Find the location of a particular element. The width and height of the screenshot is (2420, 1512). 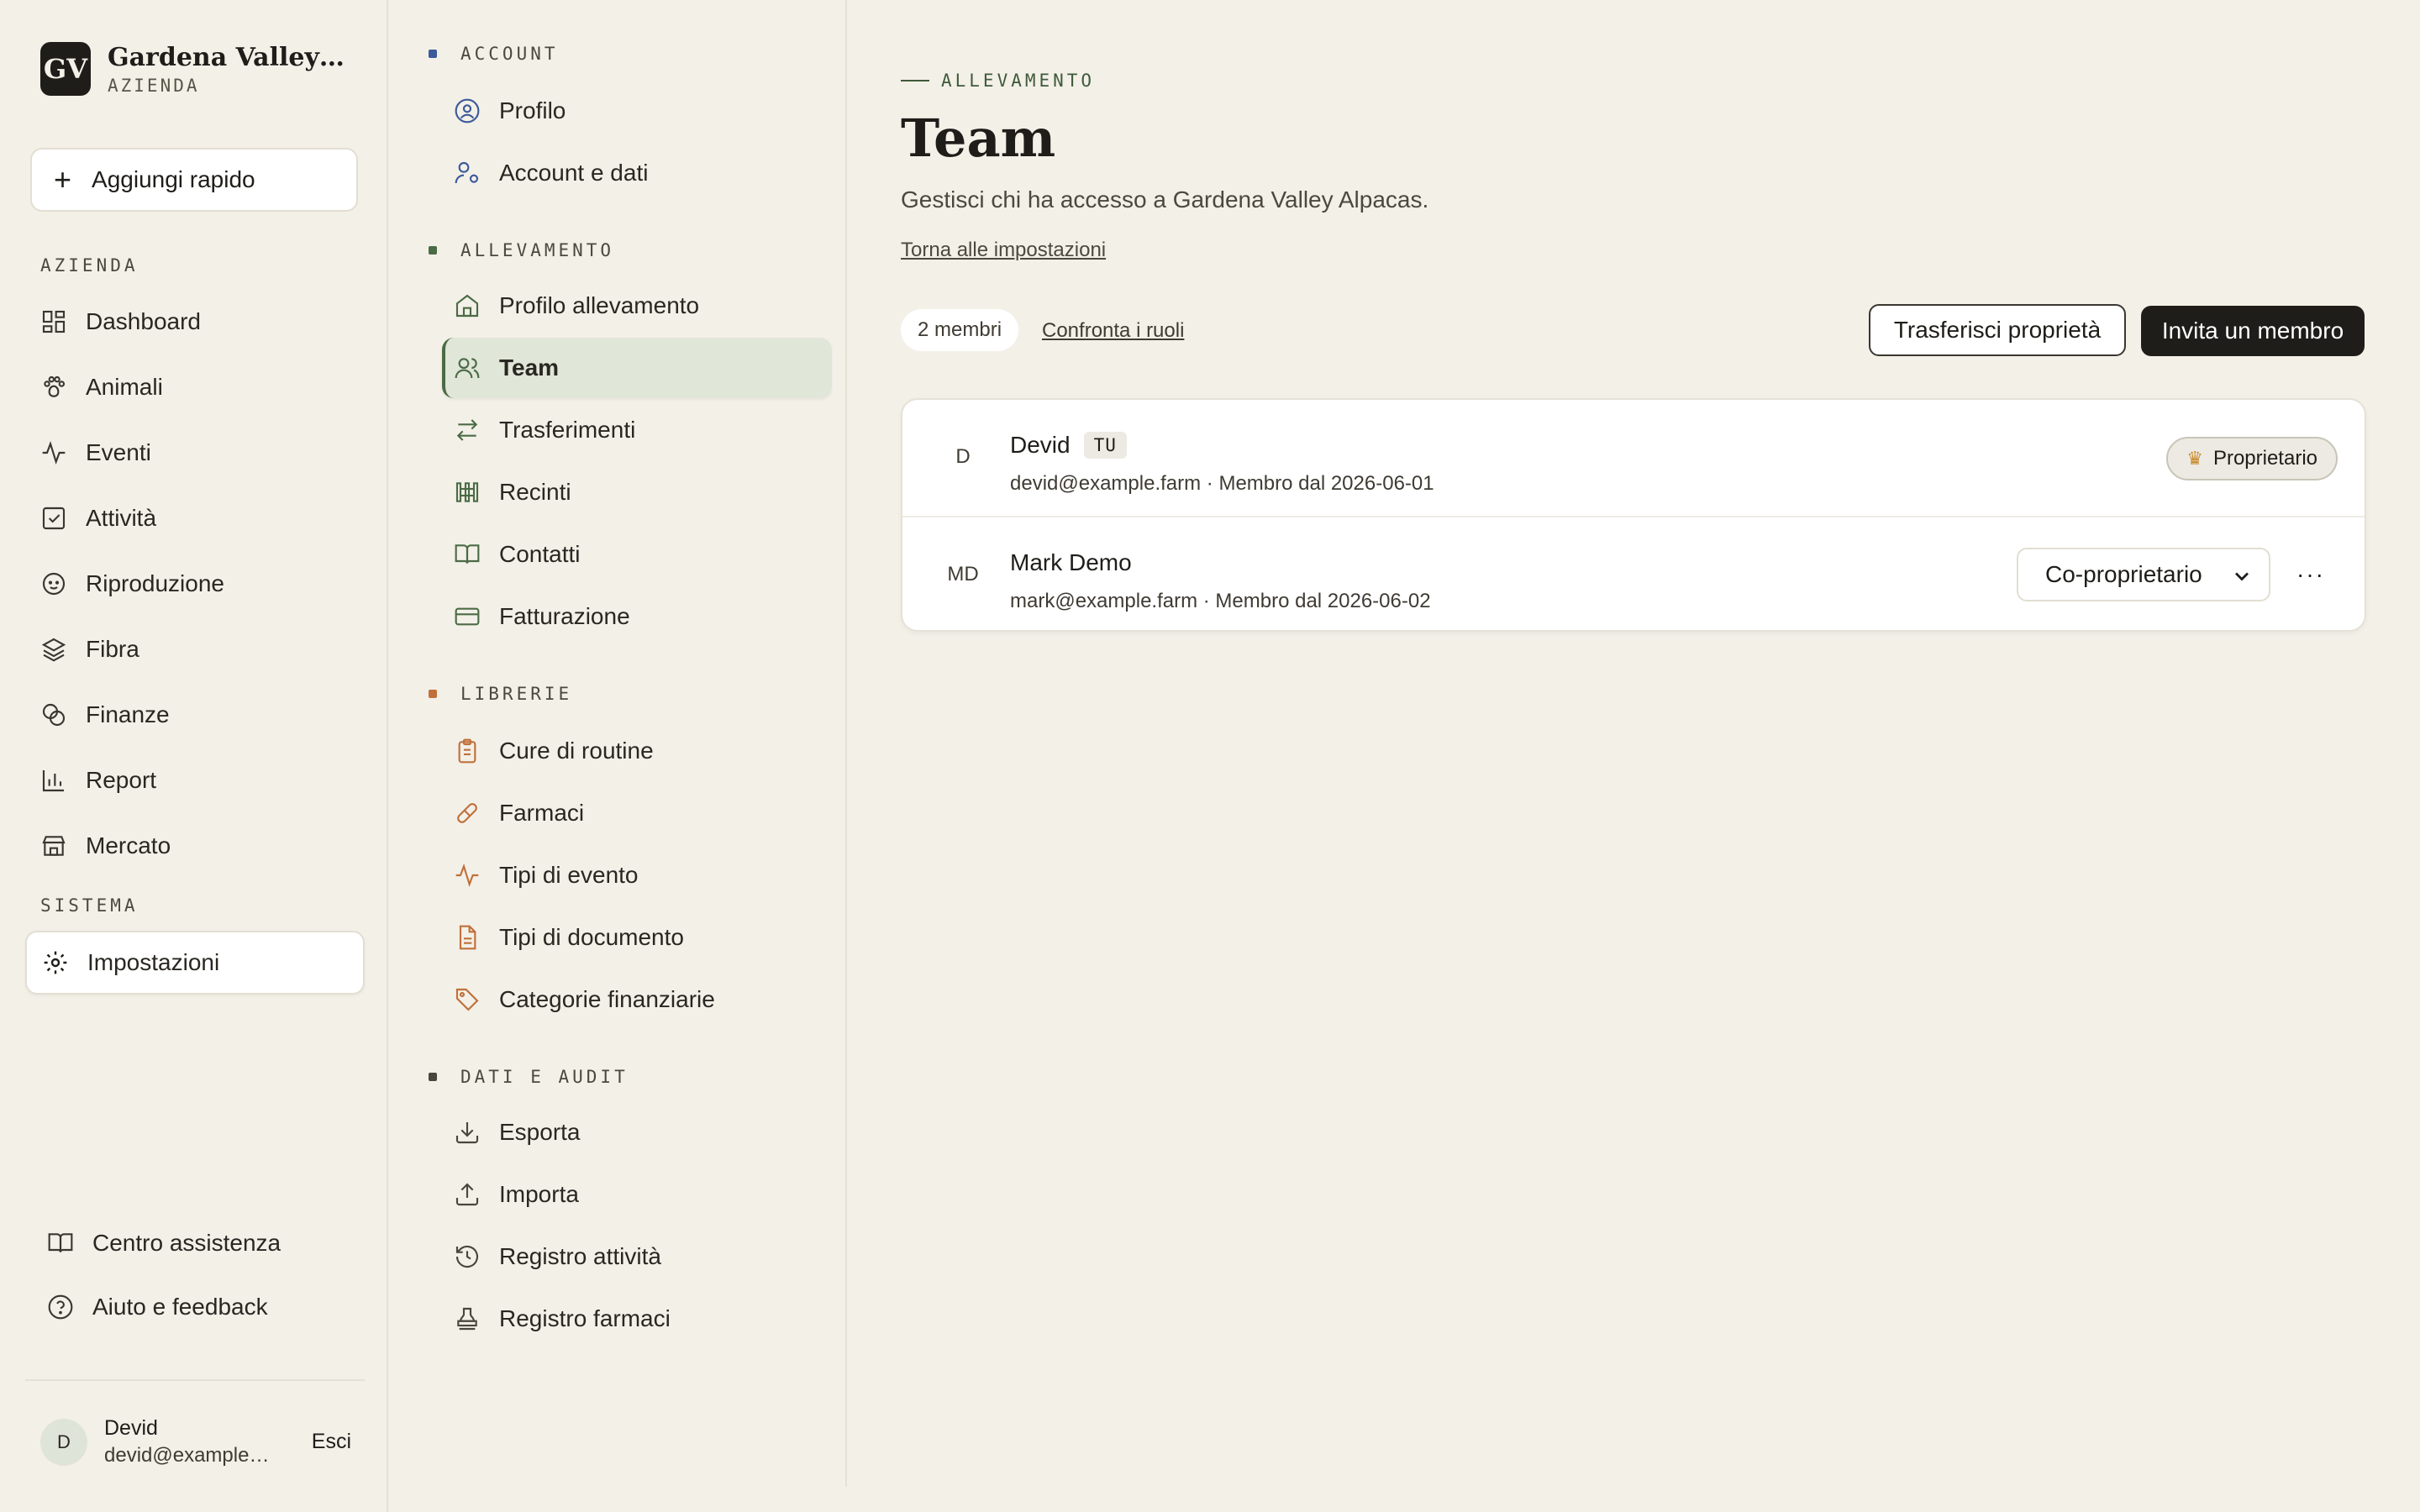

sidebar-item-label: Animali is located at coordinates (124, 387).